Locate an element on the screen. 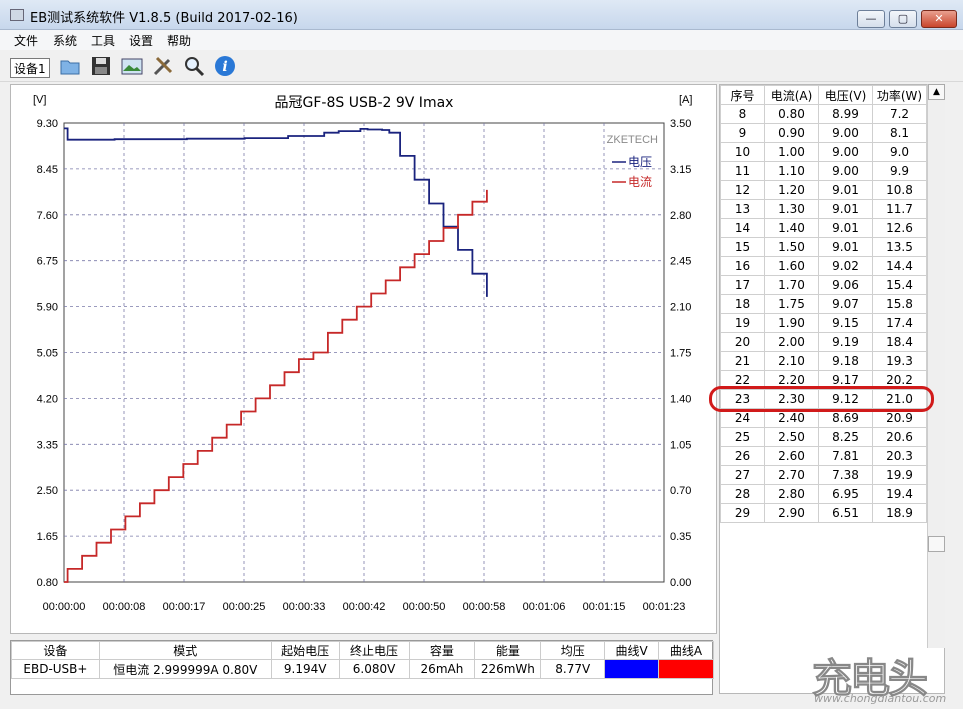 The height and width of the screenshot is (709, 963). sum-end-v: 6.080V is located at coordinates (374, 669).